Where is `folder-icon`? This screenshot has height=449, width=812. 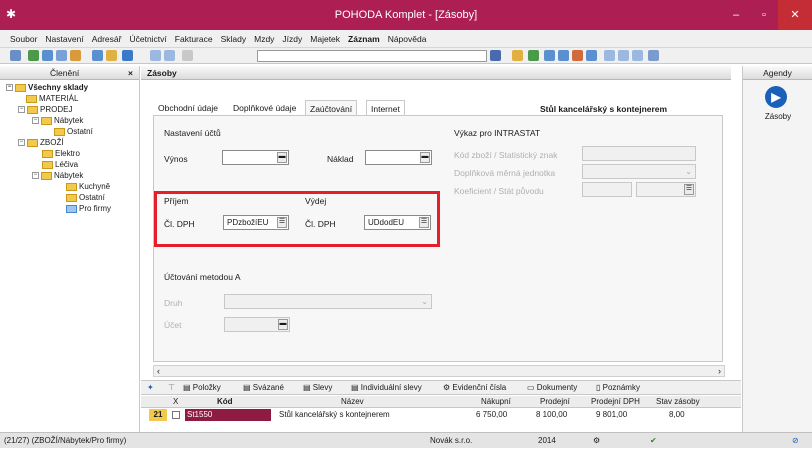
folder-icon is located at coordinates (517, 55).